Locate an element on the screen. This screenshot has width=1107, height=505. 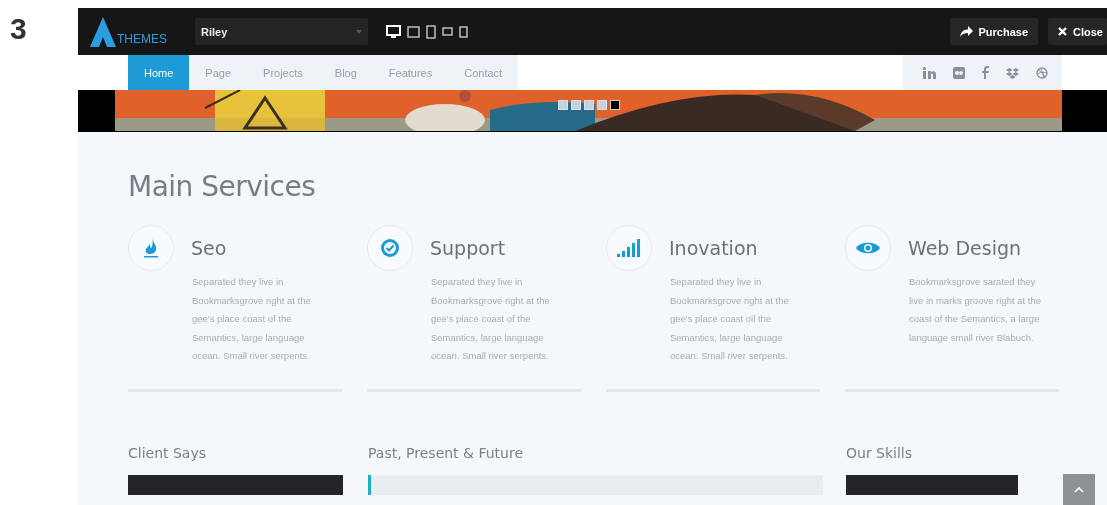
scroll-top-button is located at coordinates (1079, 489).